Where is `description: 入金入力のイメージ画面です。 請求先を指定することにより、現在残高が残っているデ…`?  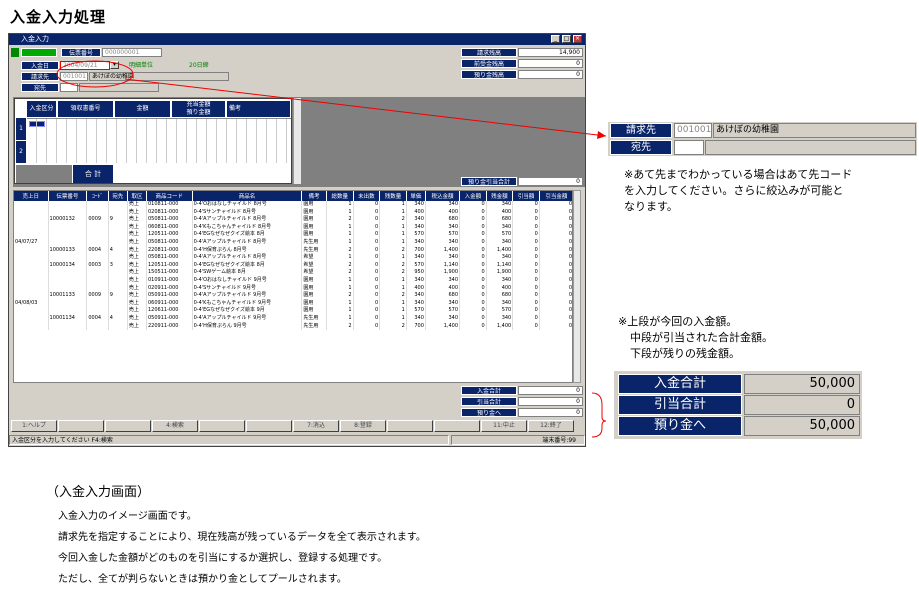 description: 入金入力のイメージ画面です。 請求先を指定することにより、現在残高が残っているデ… is located at coordinates (242, 548).